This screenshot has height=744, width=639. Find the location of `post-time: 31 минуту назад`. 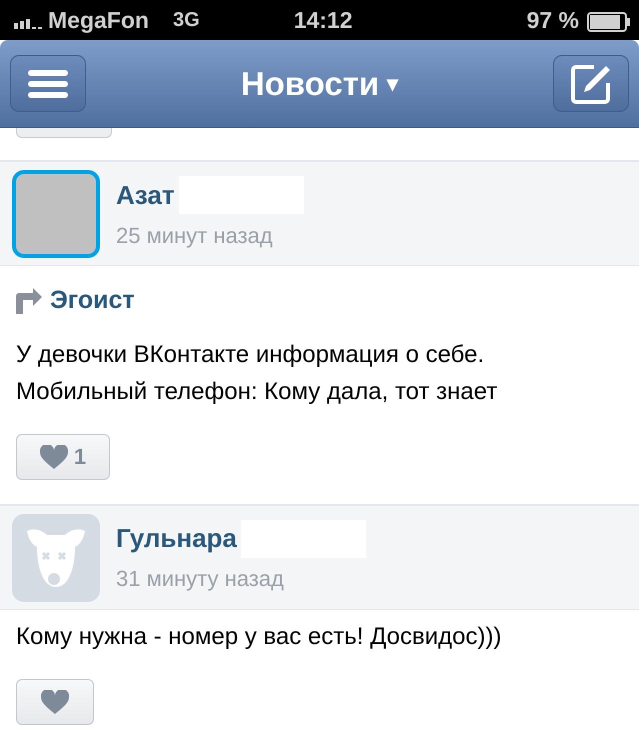

post-time: 31 минуту назад is located at coordinates (200, 579).